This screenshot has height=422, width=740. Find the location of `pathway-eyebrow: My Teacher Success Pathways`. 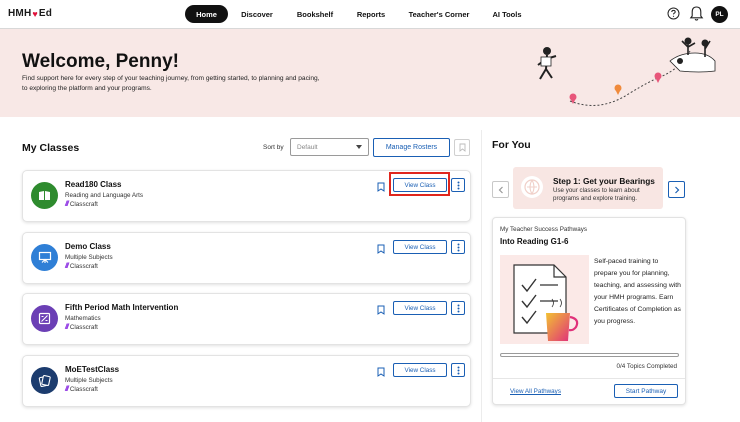

pathway-eyebrow: My Teacher Success Pathways is located at coordinates (544, 229).